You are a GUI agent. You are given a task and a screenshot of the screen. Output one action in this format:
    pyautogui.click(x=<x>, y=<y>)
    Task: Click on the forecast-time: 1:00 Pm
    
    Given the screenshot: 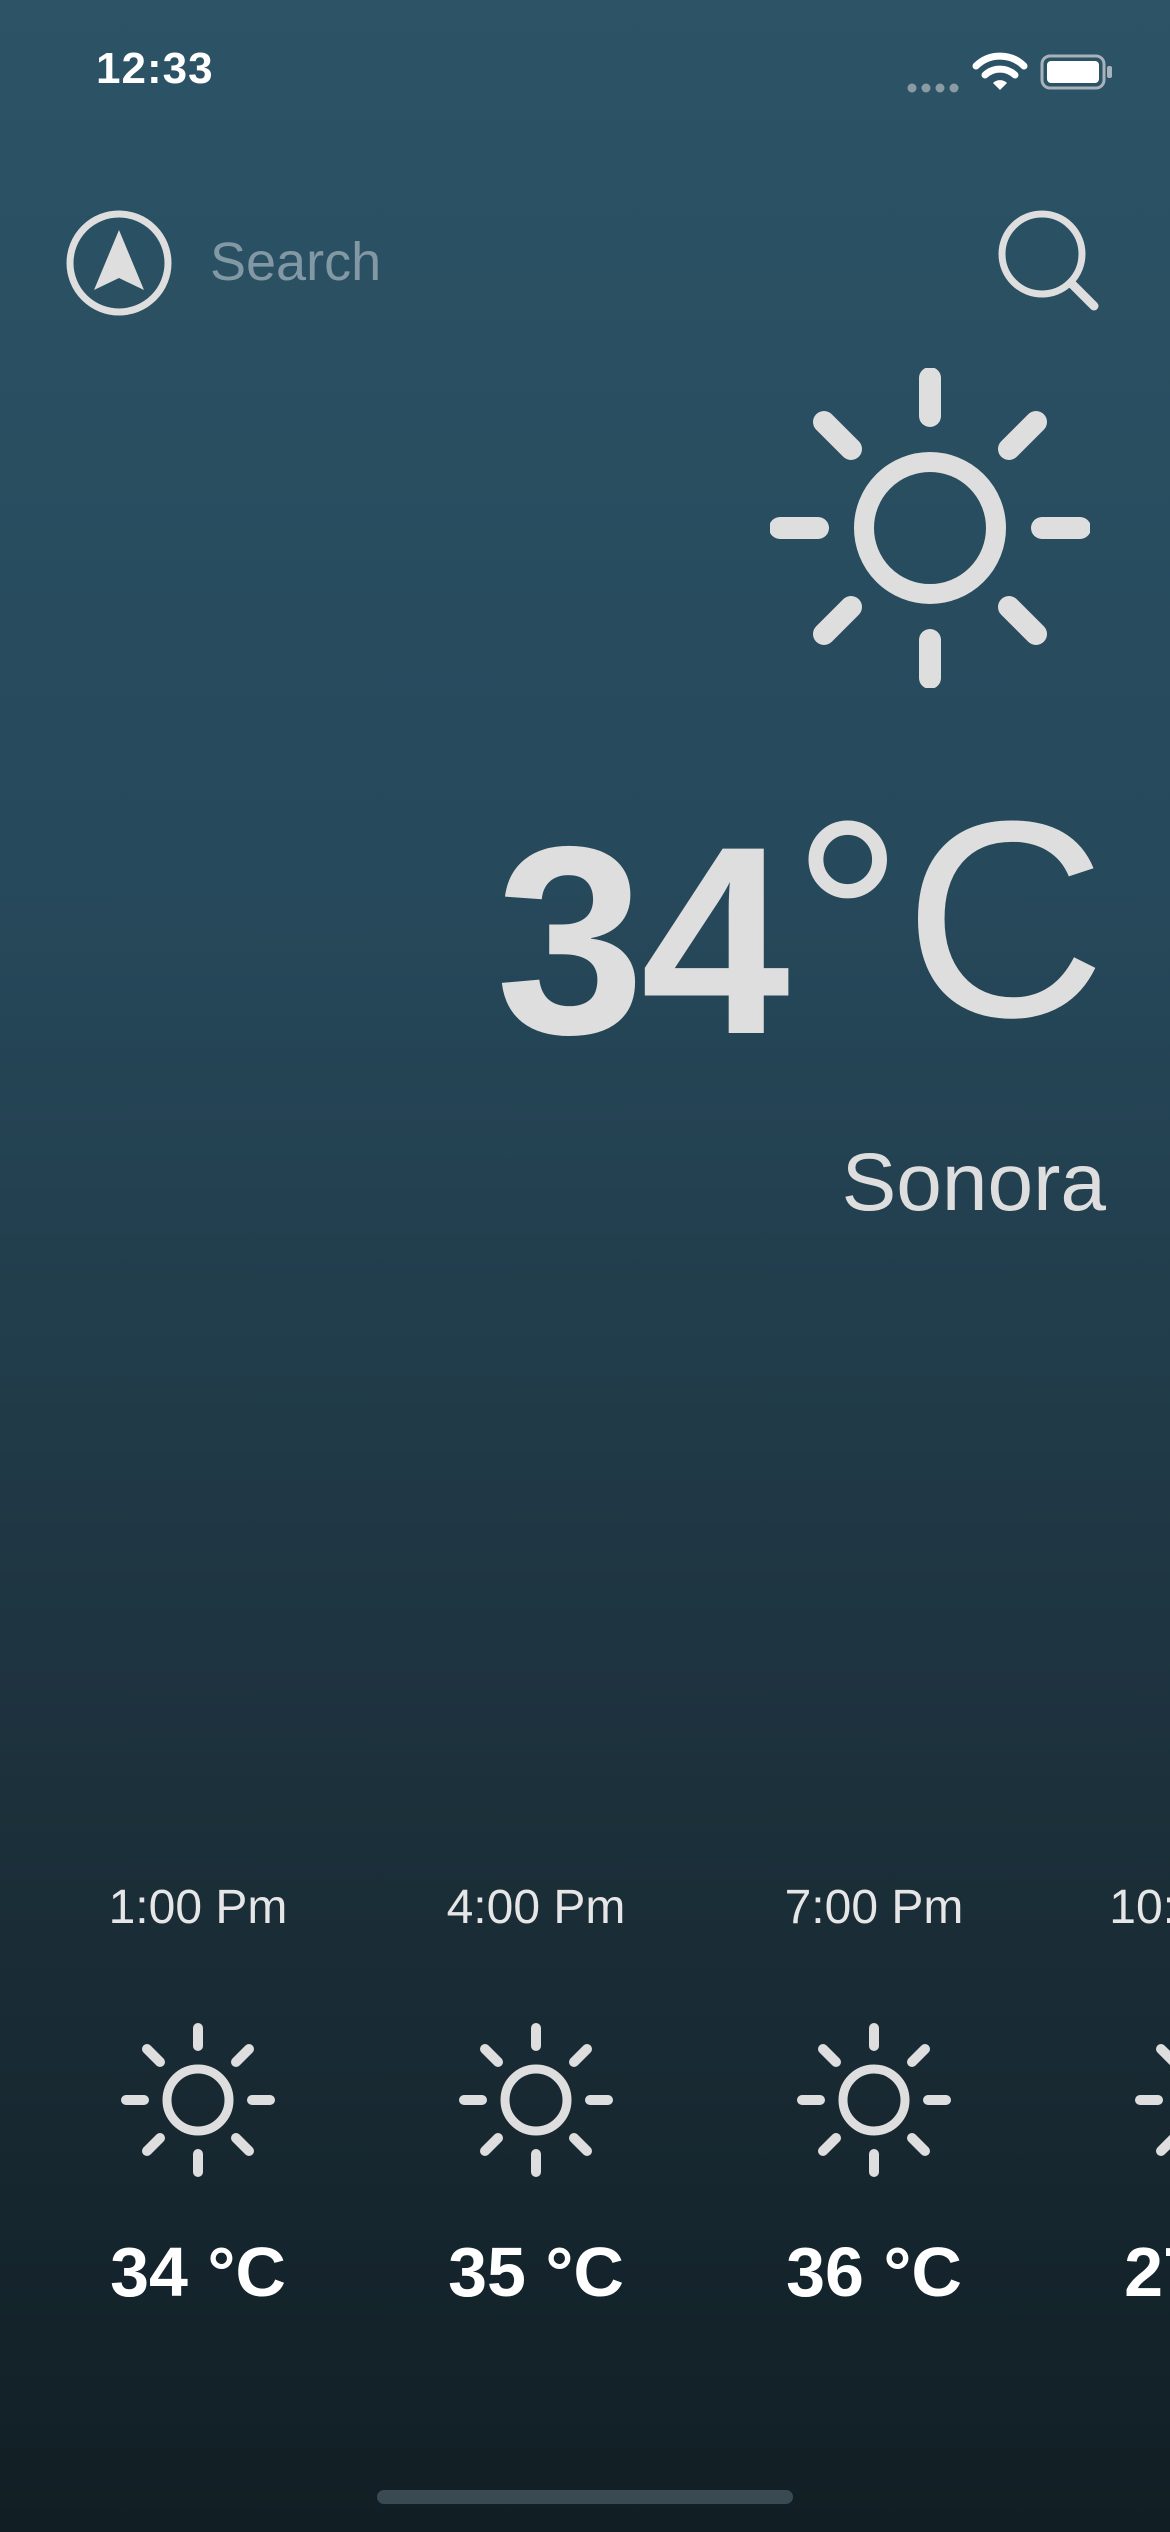 What is the action you would take?
    pyautogui.click(x=198, y=1907)
    